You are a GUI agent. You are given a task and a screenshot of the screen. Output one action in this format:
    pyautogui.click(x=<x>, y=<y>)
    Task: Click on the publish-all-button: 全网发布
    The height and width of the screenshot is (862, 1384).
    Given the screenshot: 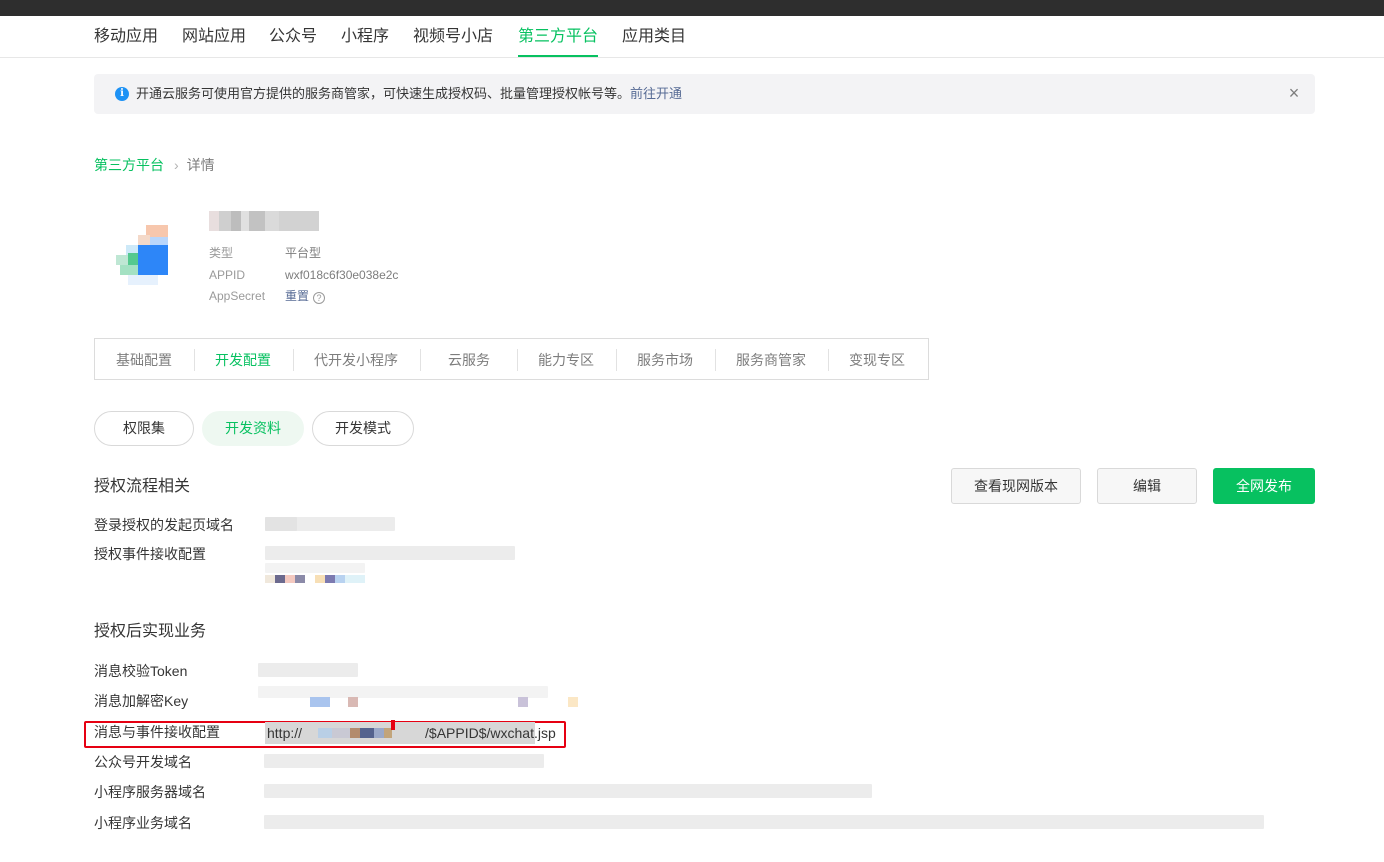 What is the action you would take?
    pyautogui.click(x=1264, y=486)
    